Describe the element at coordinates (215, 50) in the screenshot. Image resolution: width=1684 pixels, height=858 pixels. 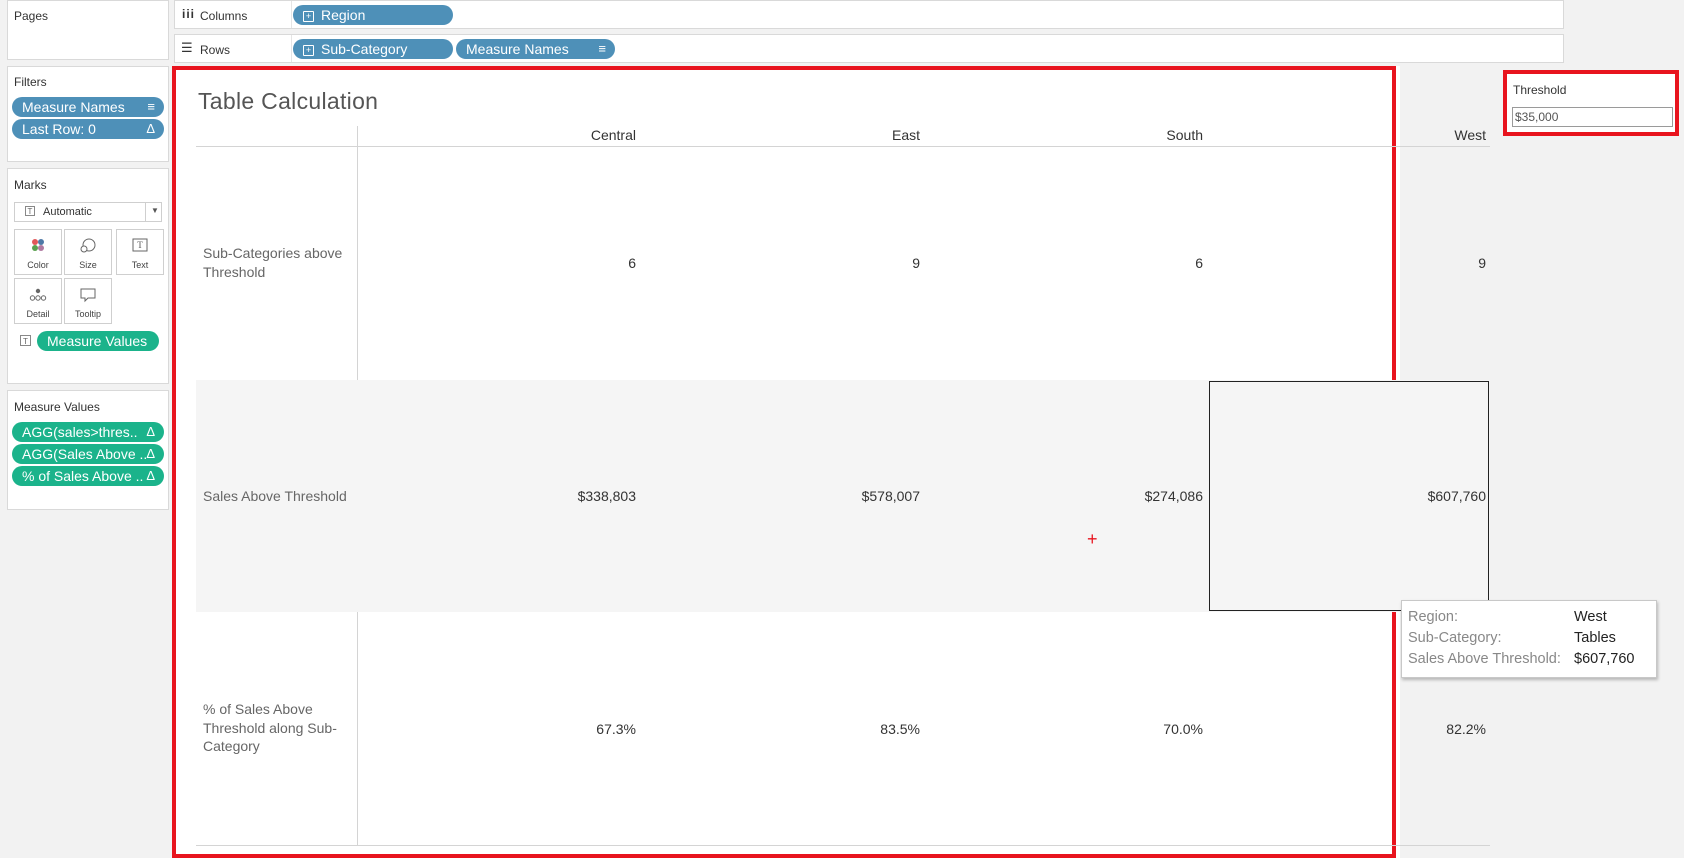
I see `rows-label: Rows` at that location.